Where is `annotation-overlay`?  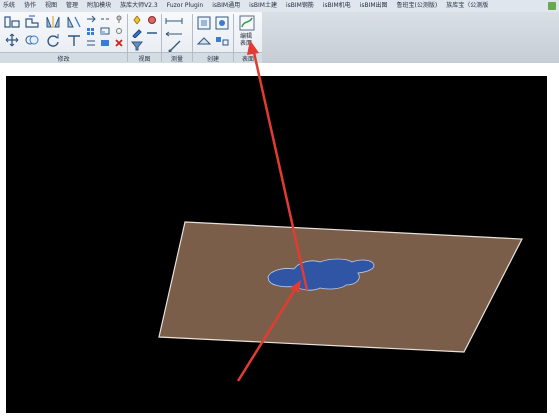 annotation-overlay is located at coordinates (272, 211).